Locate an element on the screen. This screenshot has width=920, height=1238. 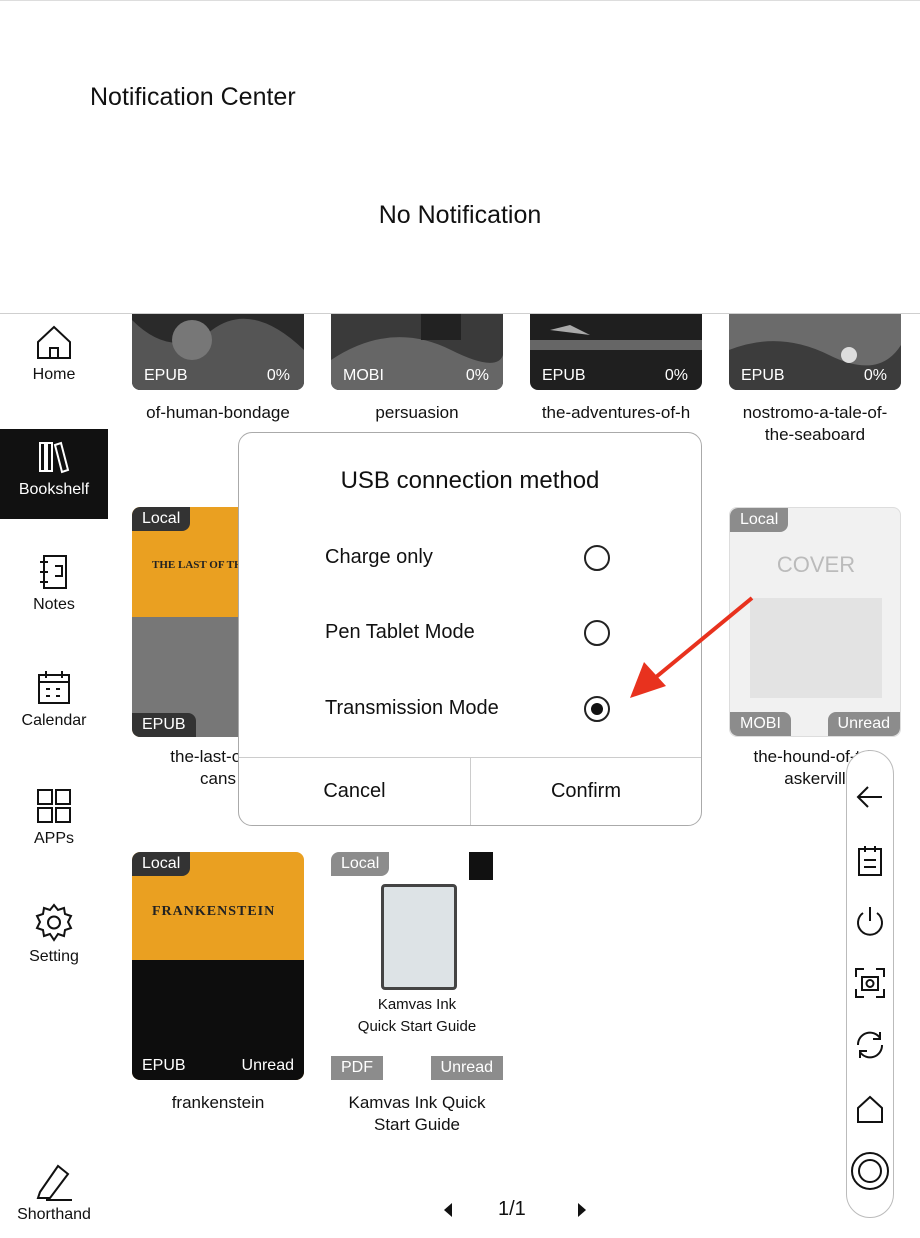
option-label: Pen Tablet Mode is located at coordinates (400, 632).